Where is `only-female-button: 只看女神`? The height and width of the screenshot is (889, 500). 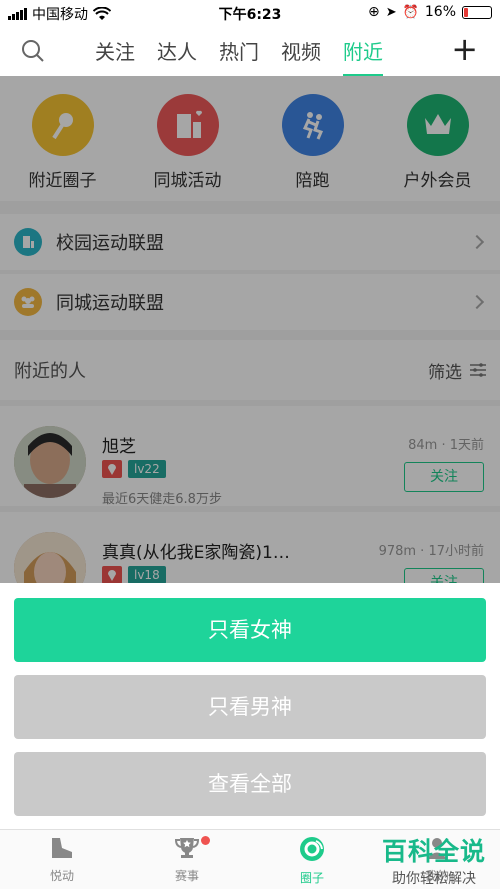
only-female-button: 只看女神 is located at coordinates (250, 630).